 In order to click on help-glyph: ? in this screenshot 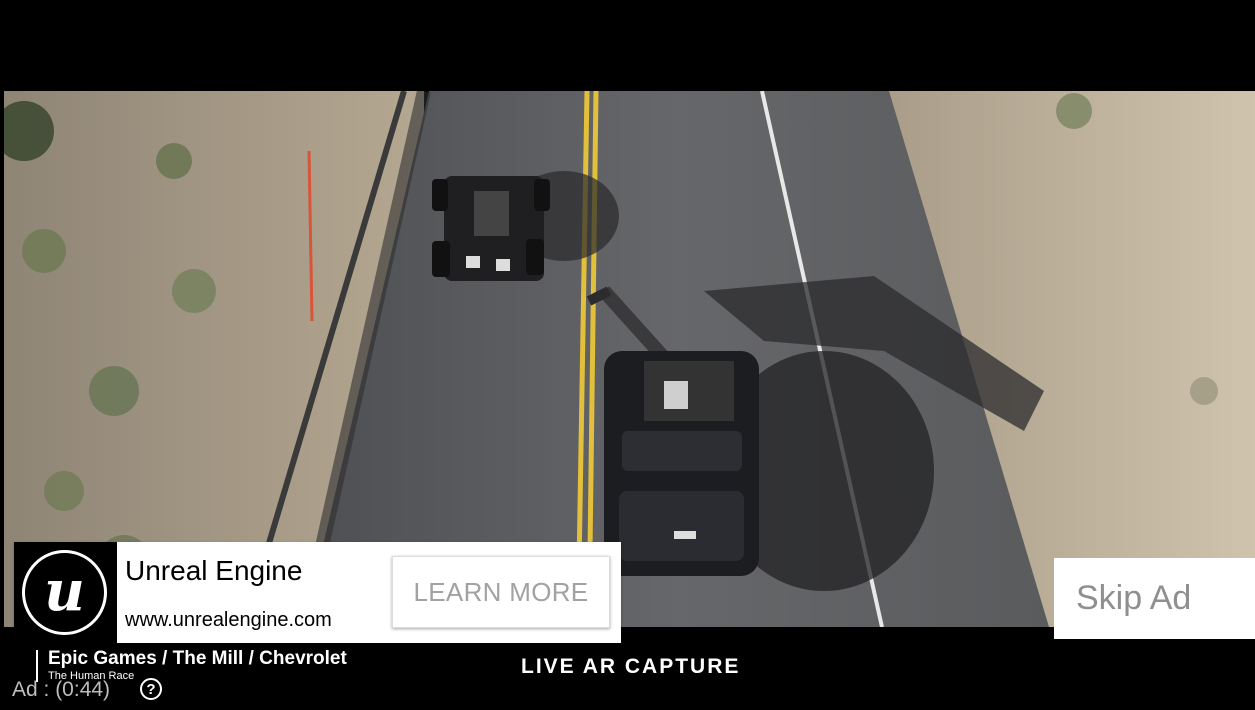, I will do `click(151, 689)`.